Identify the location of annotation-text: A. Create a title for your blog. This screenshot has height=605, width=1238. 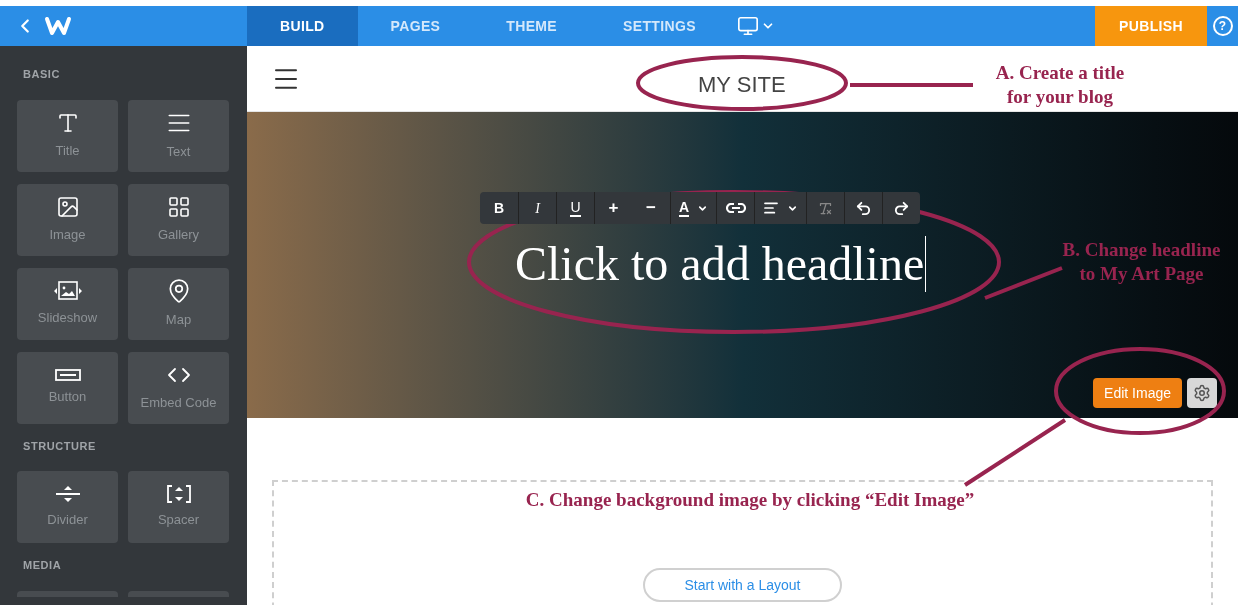
(1060, 85).